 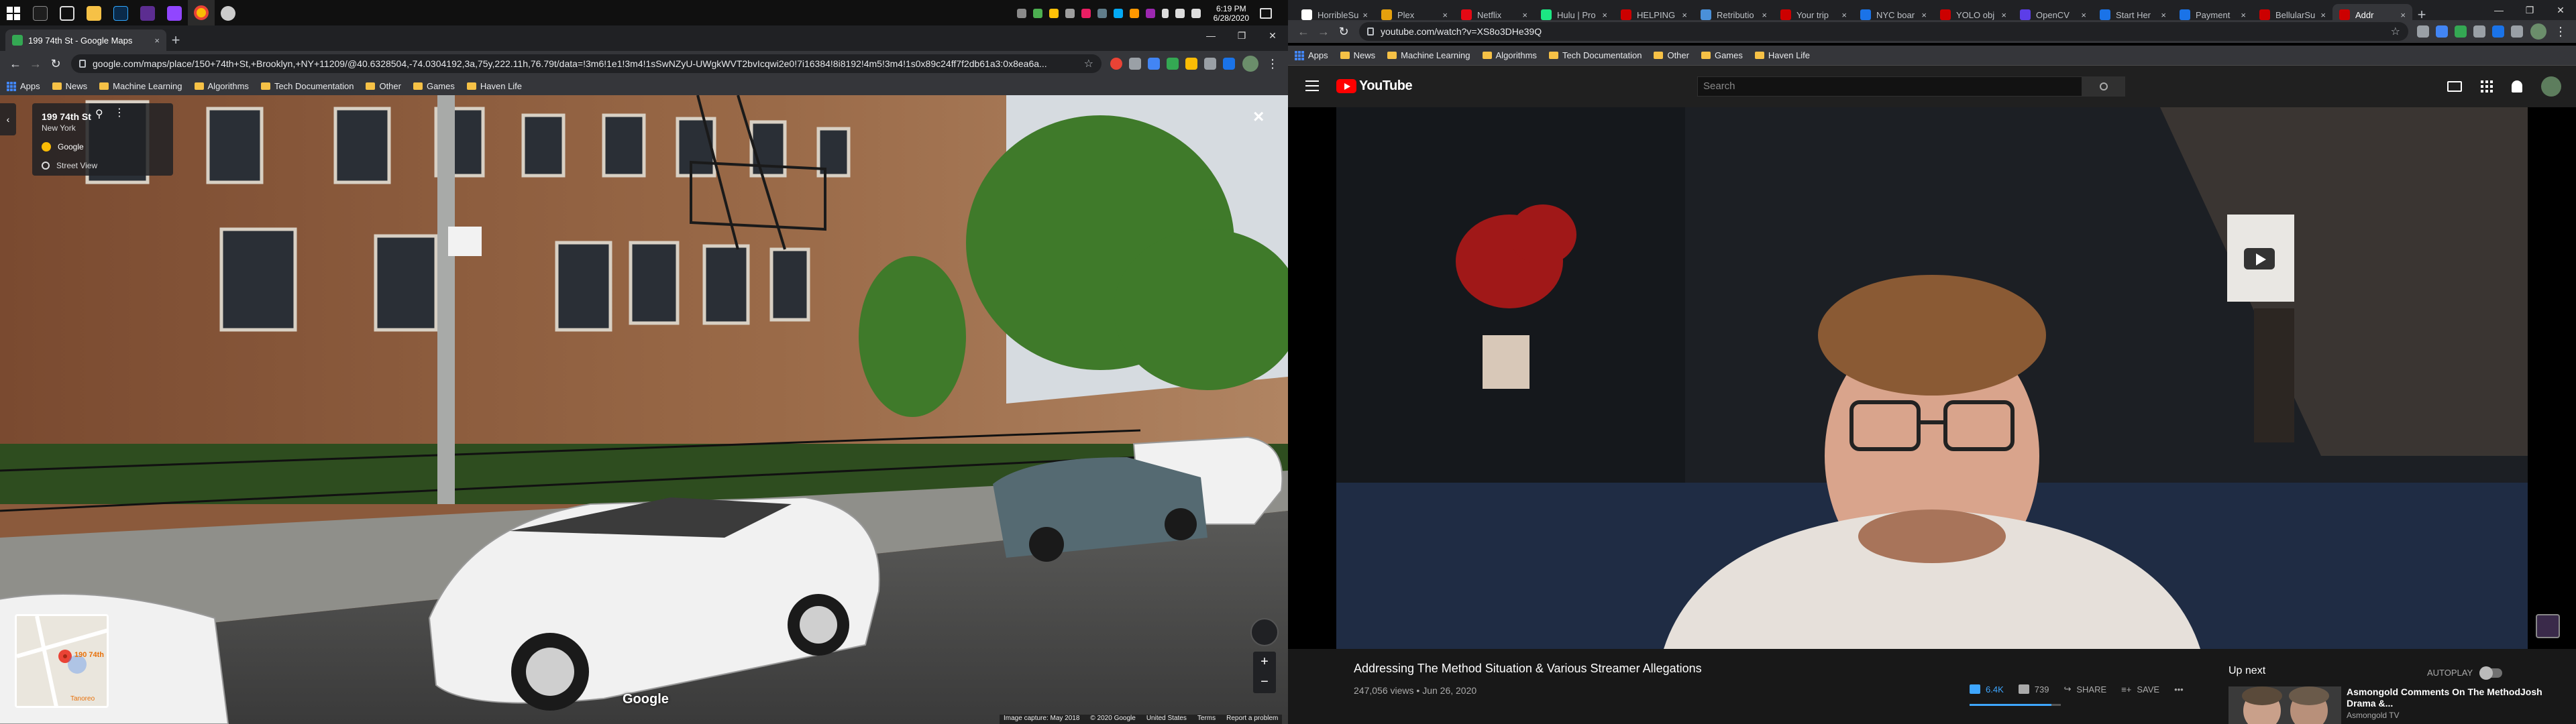 I want to click on network-icon, so click(x=1180, y=13).